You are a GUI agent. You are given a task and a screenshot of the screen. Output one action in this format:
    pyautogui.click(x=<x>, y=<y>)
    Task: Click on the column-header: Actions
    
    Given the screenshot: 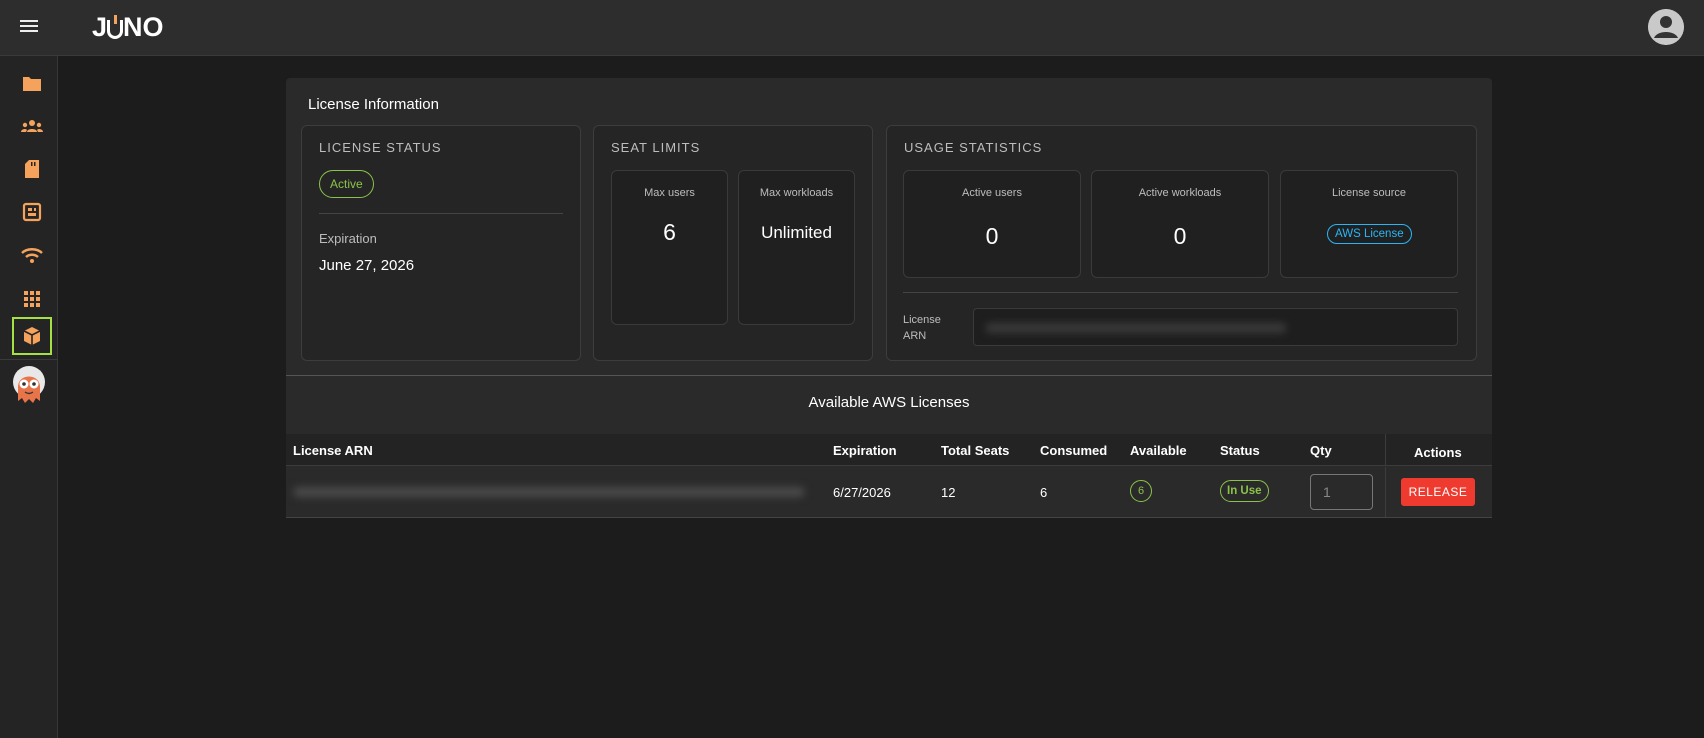 What is the action you would take?
    pyautogui.click(x=1438, y=452)
    